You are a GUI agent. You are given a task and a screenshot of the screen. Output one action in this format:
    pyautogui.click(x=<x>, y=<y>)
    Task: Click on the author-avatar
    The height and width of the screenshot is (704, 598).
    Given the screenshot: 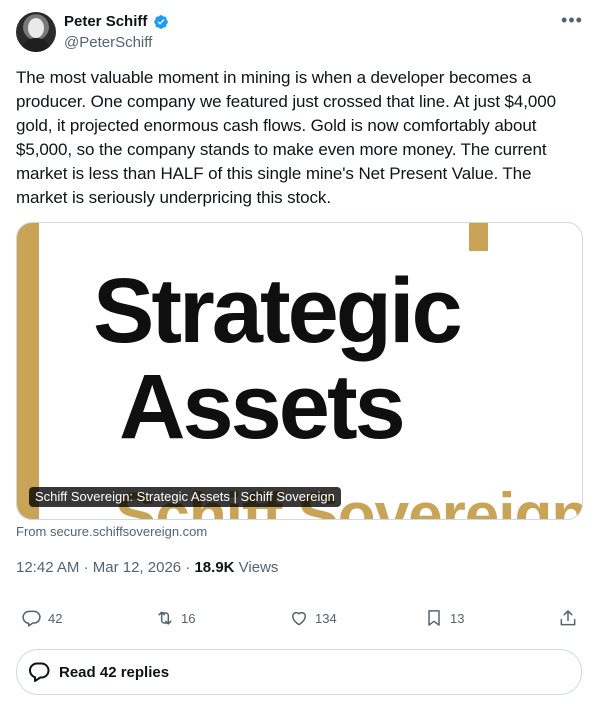 What is the action you would take?
    pyautogui.click(x=36, y=32)
    